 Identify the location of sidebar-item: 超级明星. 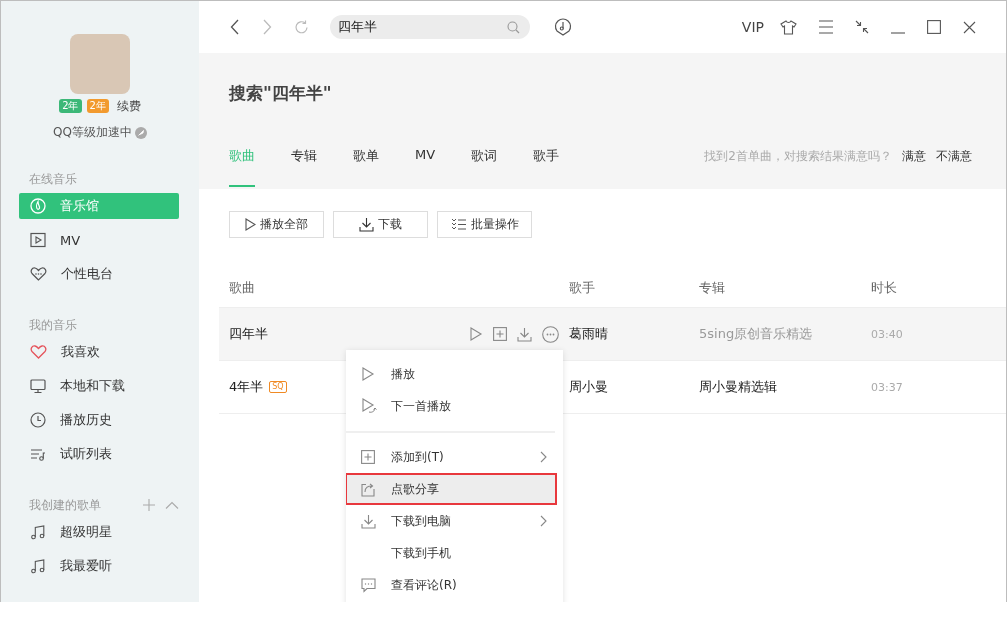
(99, 532).